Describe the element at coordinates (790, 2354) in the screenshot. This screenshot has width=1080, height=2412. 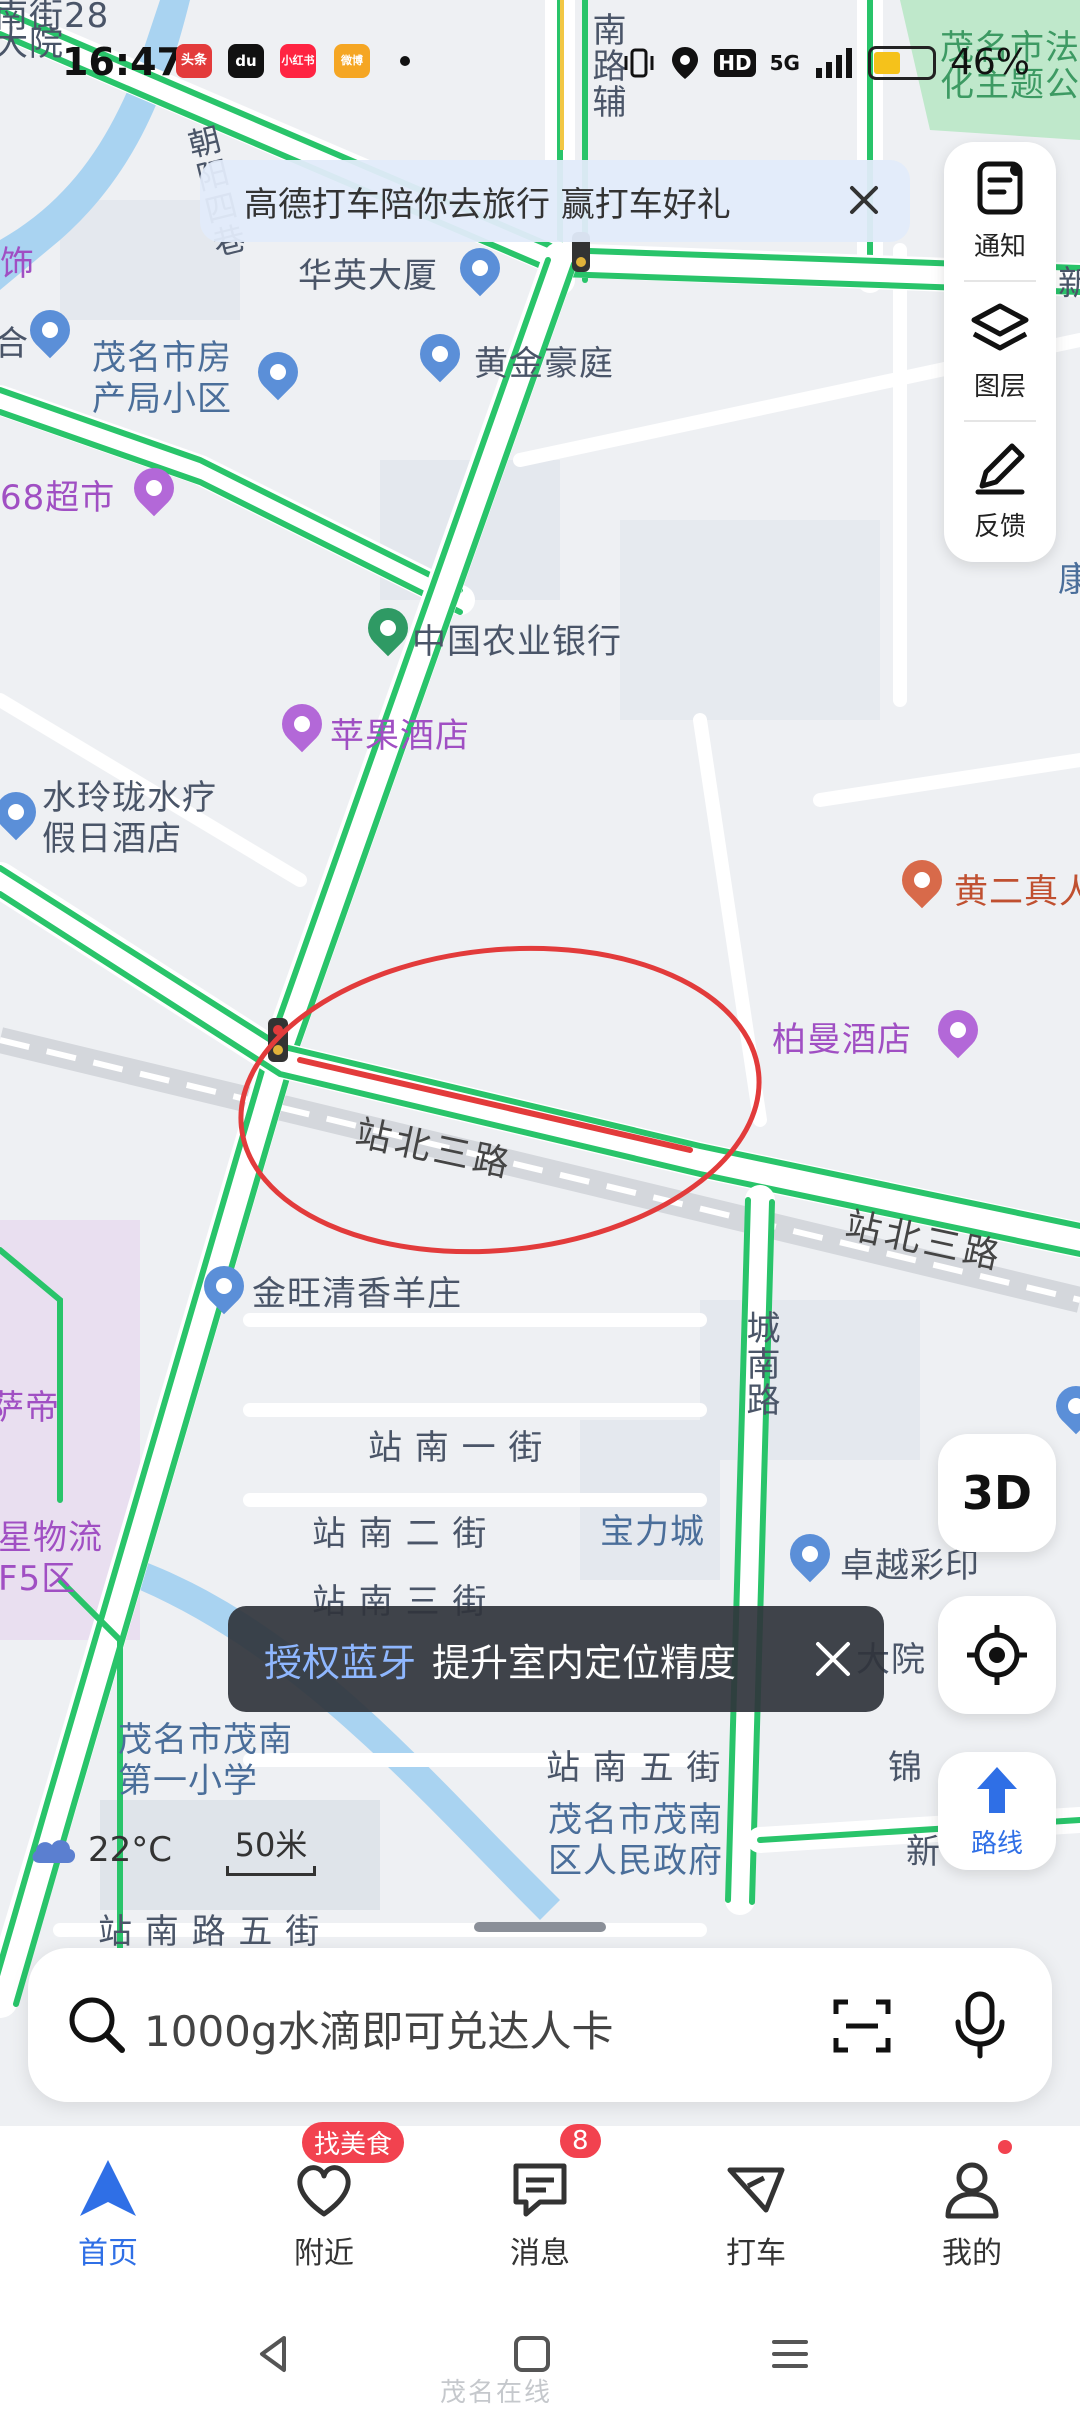
I see `menu-icon` at that location.